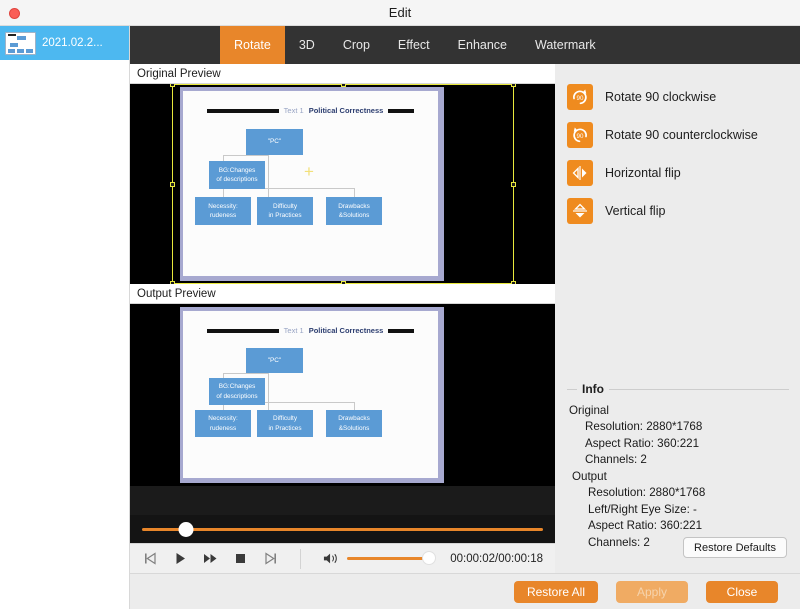  I want to click on edit-tab-bar: Rotate 3D Crop Effect Enhance Watermark, so click(465, 45).